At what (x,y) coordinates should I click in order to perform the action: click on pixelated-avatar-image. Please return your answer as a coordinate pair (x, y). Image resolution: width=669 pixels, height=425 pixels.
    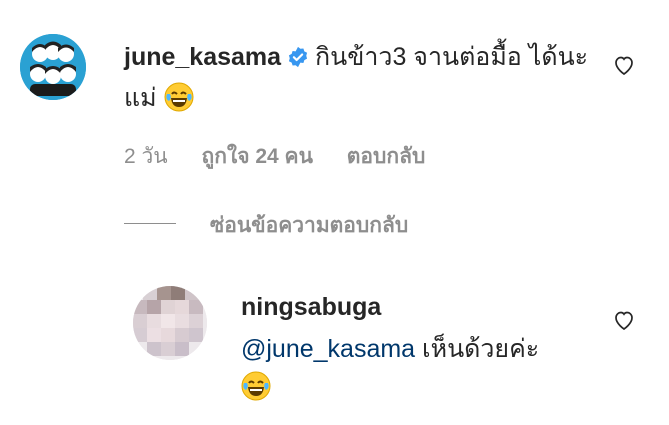
    Looking at the image, I should click on (170, 323).